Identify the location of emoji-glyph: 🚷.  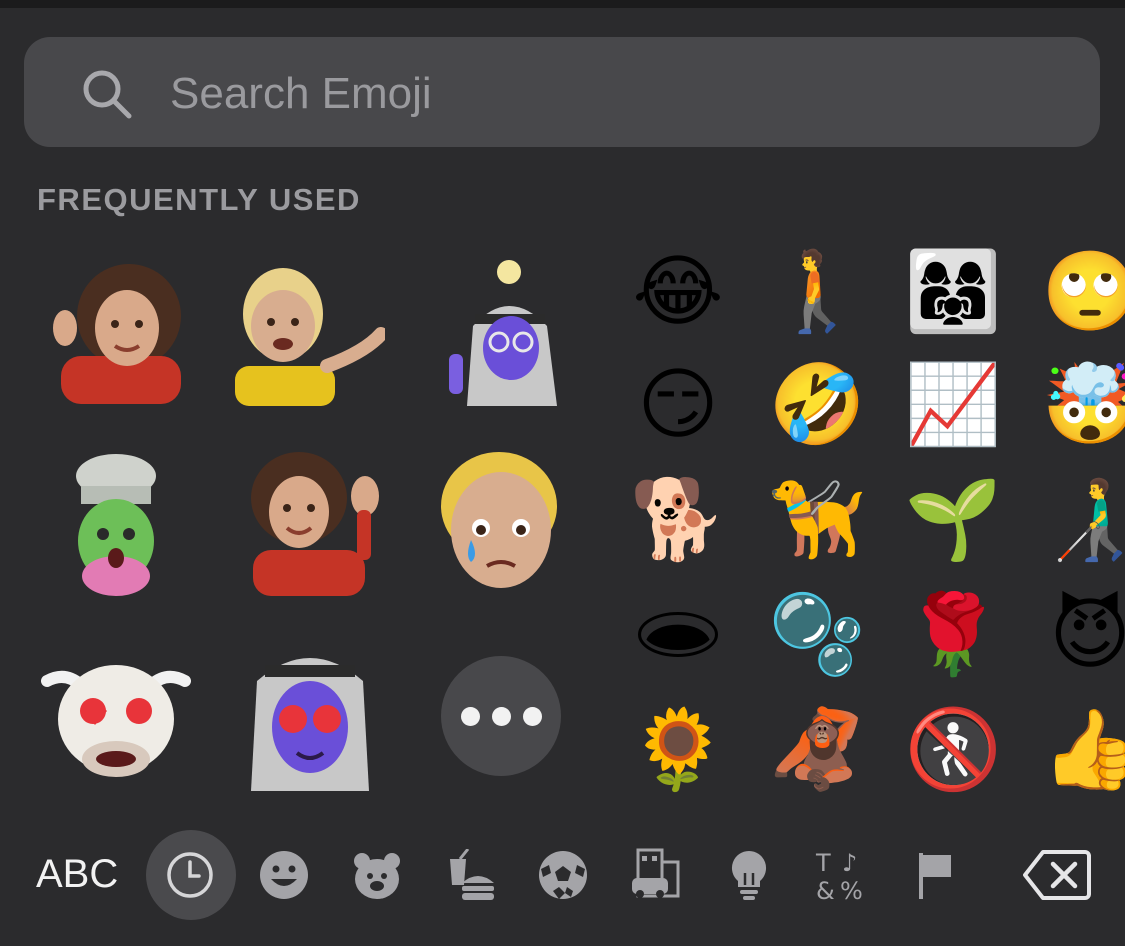
(953, 750).